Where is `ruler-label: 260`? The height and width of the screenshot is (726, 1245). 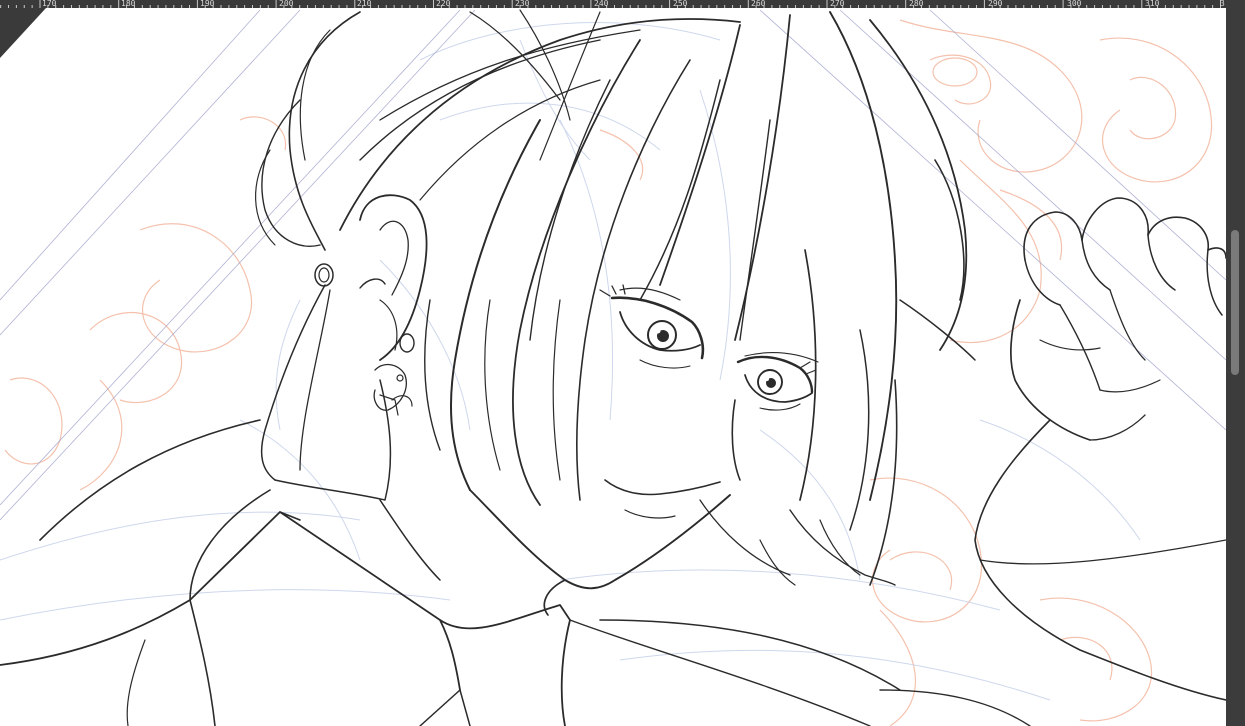 ruler-label: 260 is located at coordinates (758, 4).